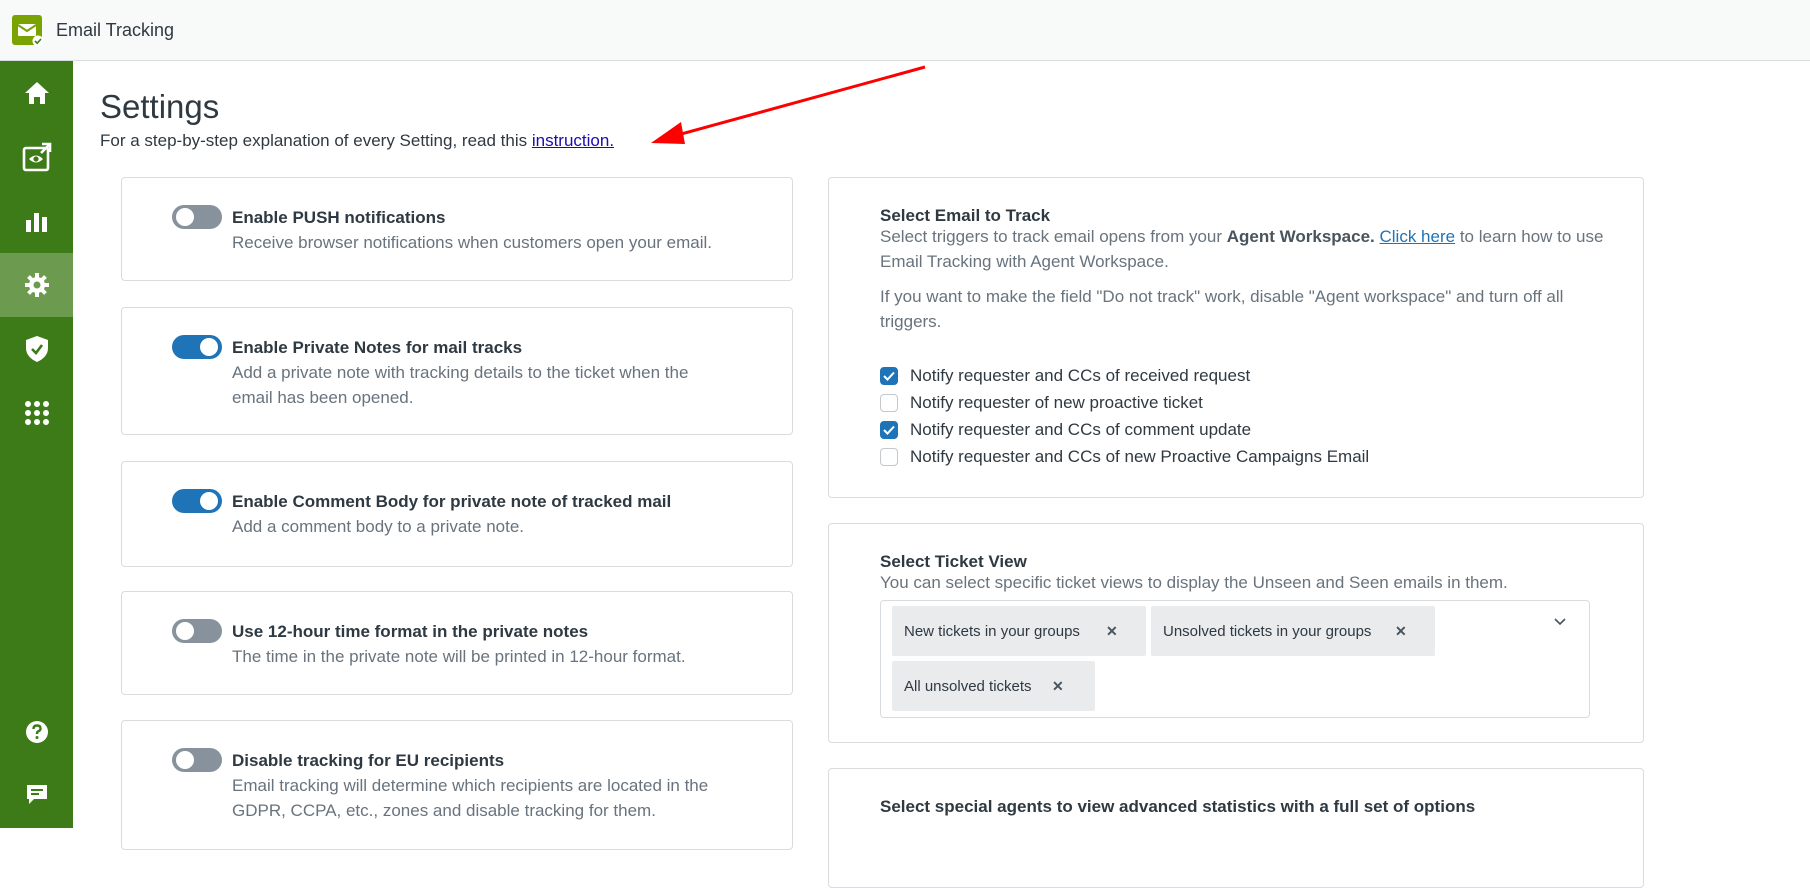  I want to click on annotation-arrow-icon, so click(783, 106).